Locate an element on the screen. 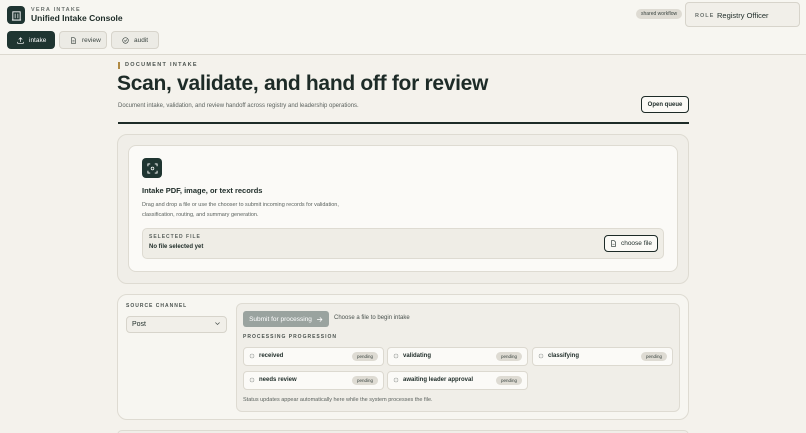 The width and height of the screenshot is (806, 433). stage-name: awaiting leader approval is located at coordinates (438, 380).